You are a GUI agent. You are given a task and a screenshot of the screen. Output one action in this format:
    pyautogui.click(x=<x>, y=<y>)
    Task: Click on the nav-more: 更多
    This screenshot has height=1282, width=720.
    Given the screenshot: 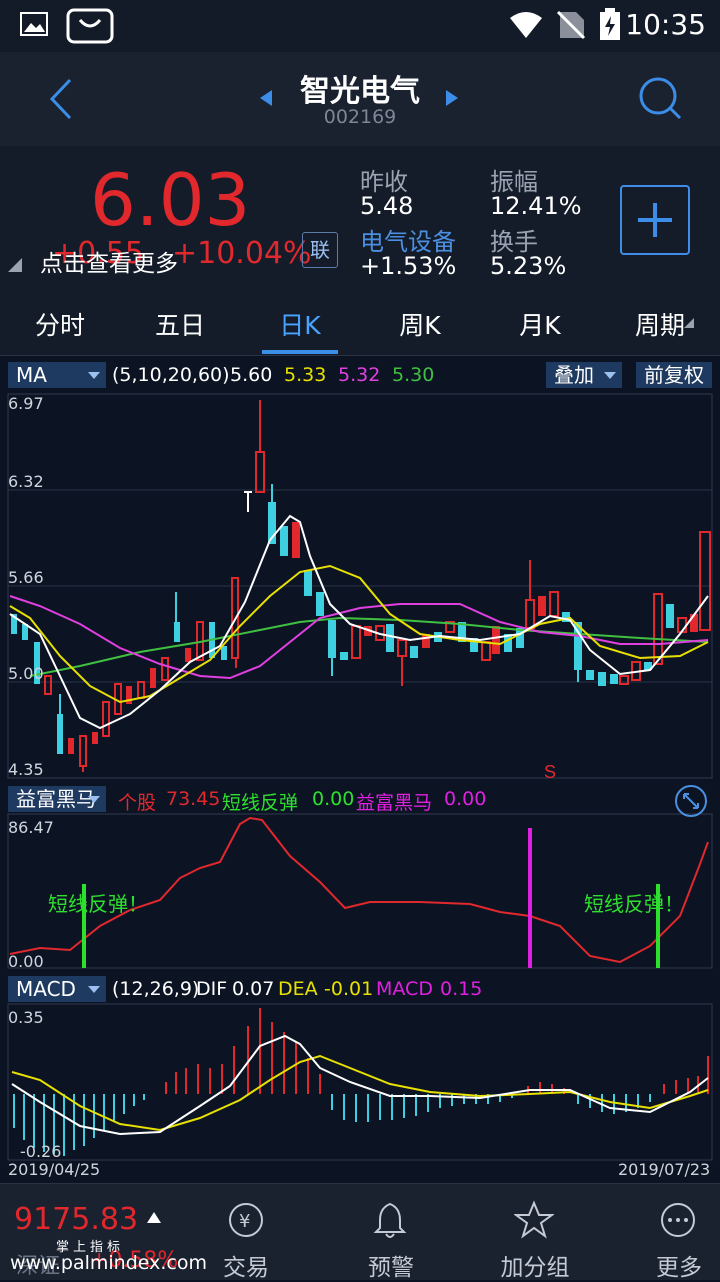 What is the action you would take?
    pyautogui.click(x=669, y=1265)
    